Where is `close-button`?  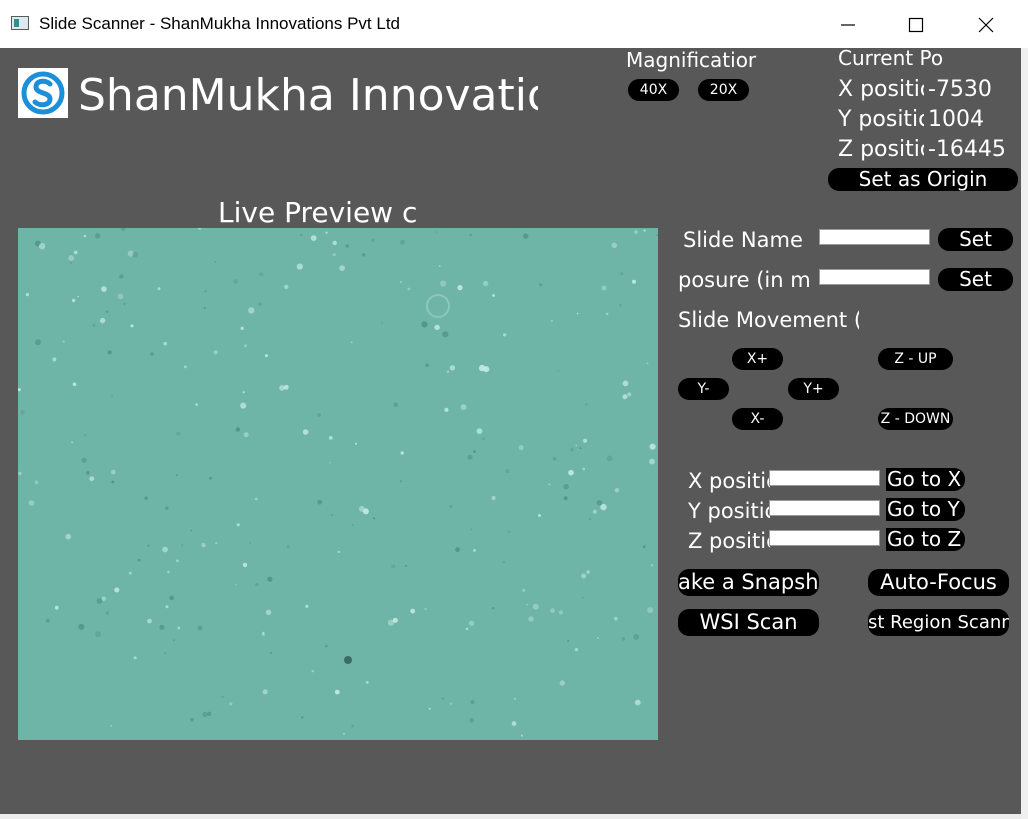 close-button is located at coordinates (986, 25).